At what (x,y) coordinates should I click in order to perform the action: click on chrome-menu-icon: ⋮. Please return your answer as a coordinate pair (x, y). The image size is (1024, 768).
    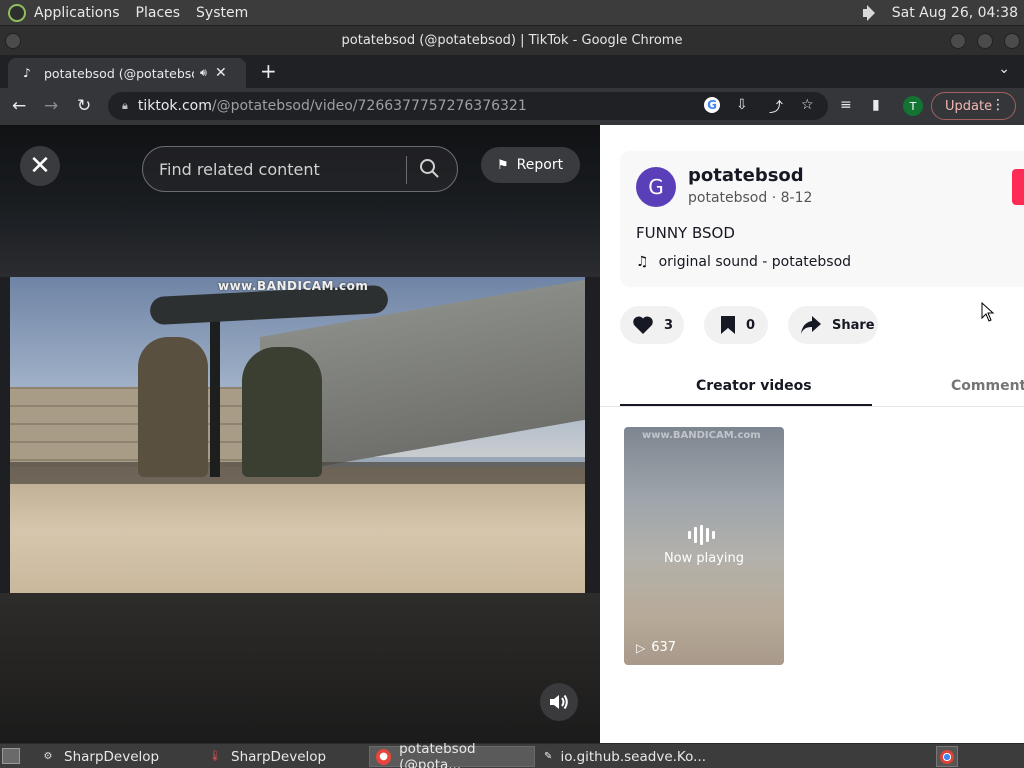
    Looking at the image, I should click on (998, 105).